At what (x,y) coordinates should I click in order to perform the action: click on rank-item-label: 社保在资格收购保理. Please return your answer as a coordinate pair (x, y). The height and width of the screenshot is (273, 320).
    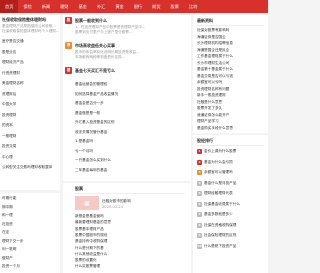
    Looking at the image, I should click on (220, 224).